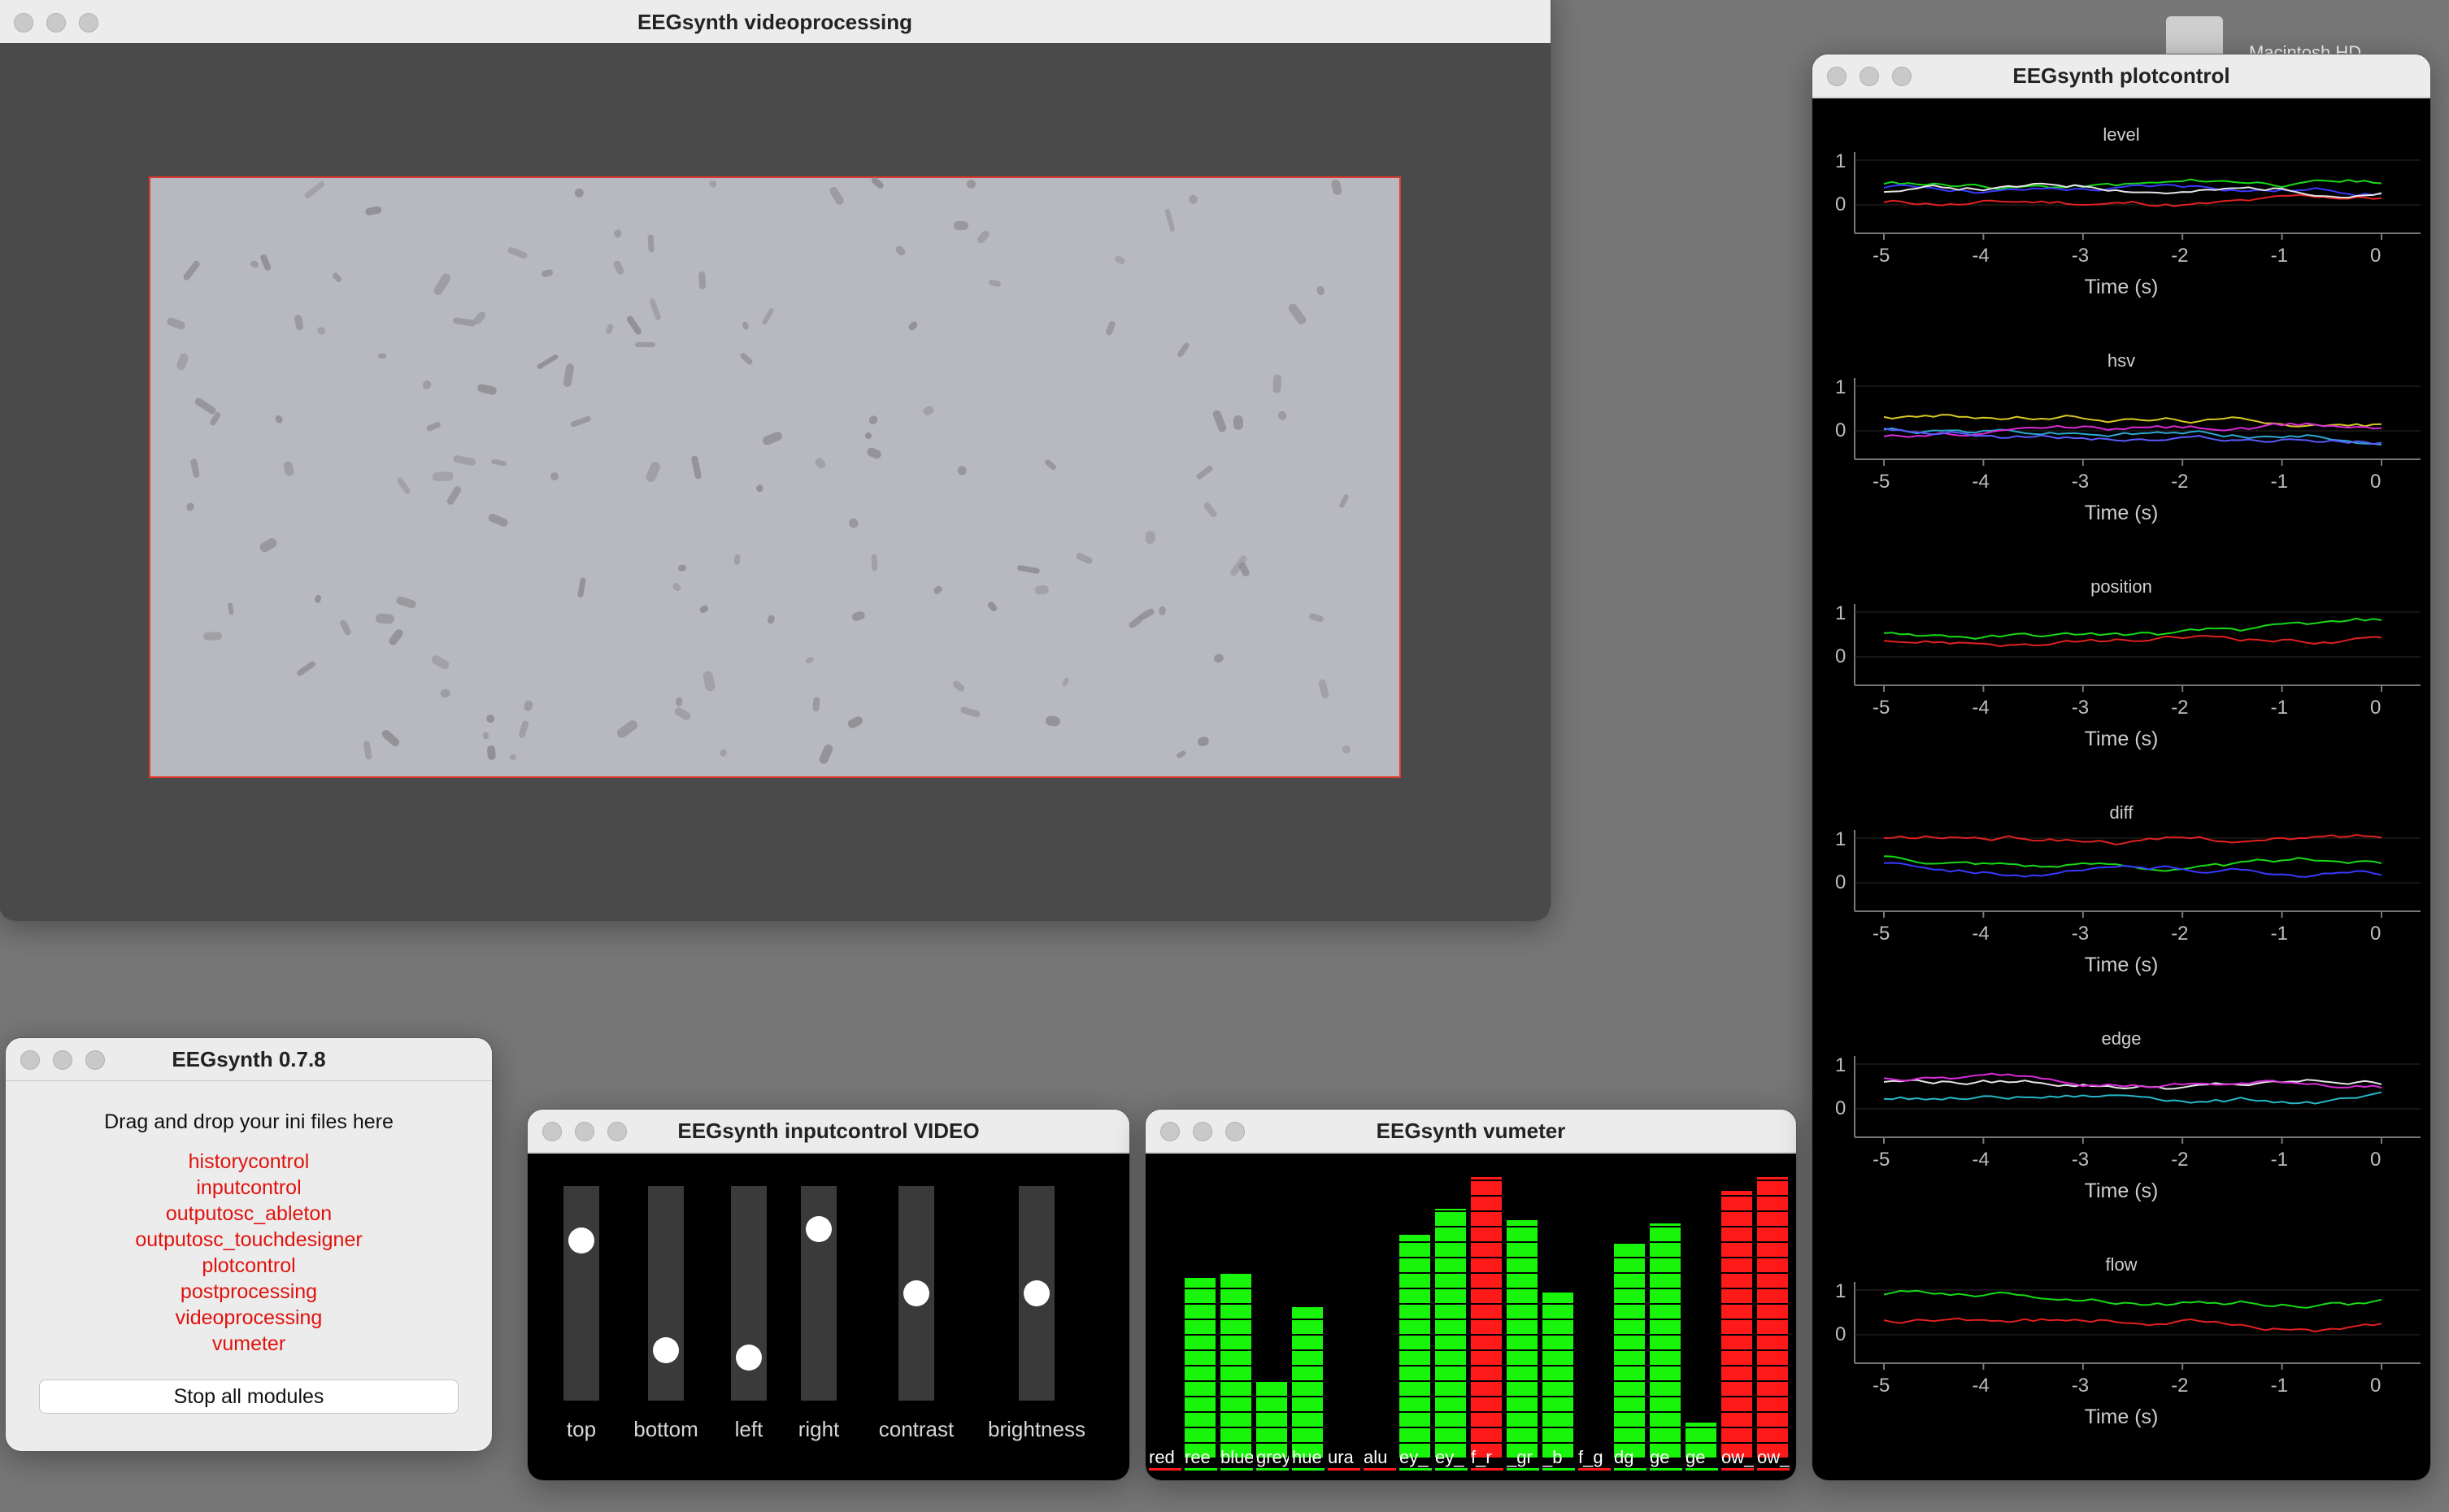 This screenshot has width=2449, height=1512. I want to click on plot-title-level: level, so click(2121, 134).